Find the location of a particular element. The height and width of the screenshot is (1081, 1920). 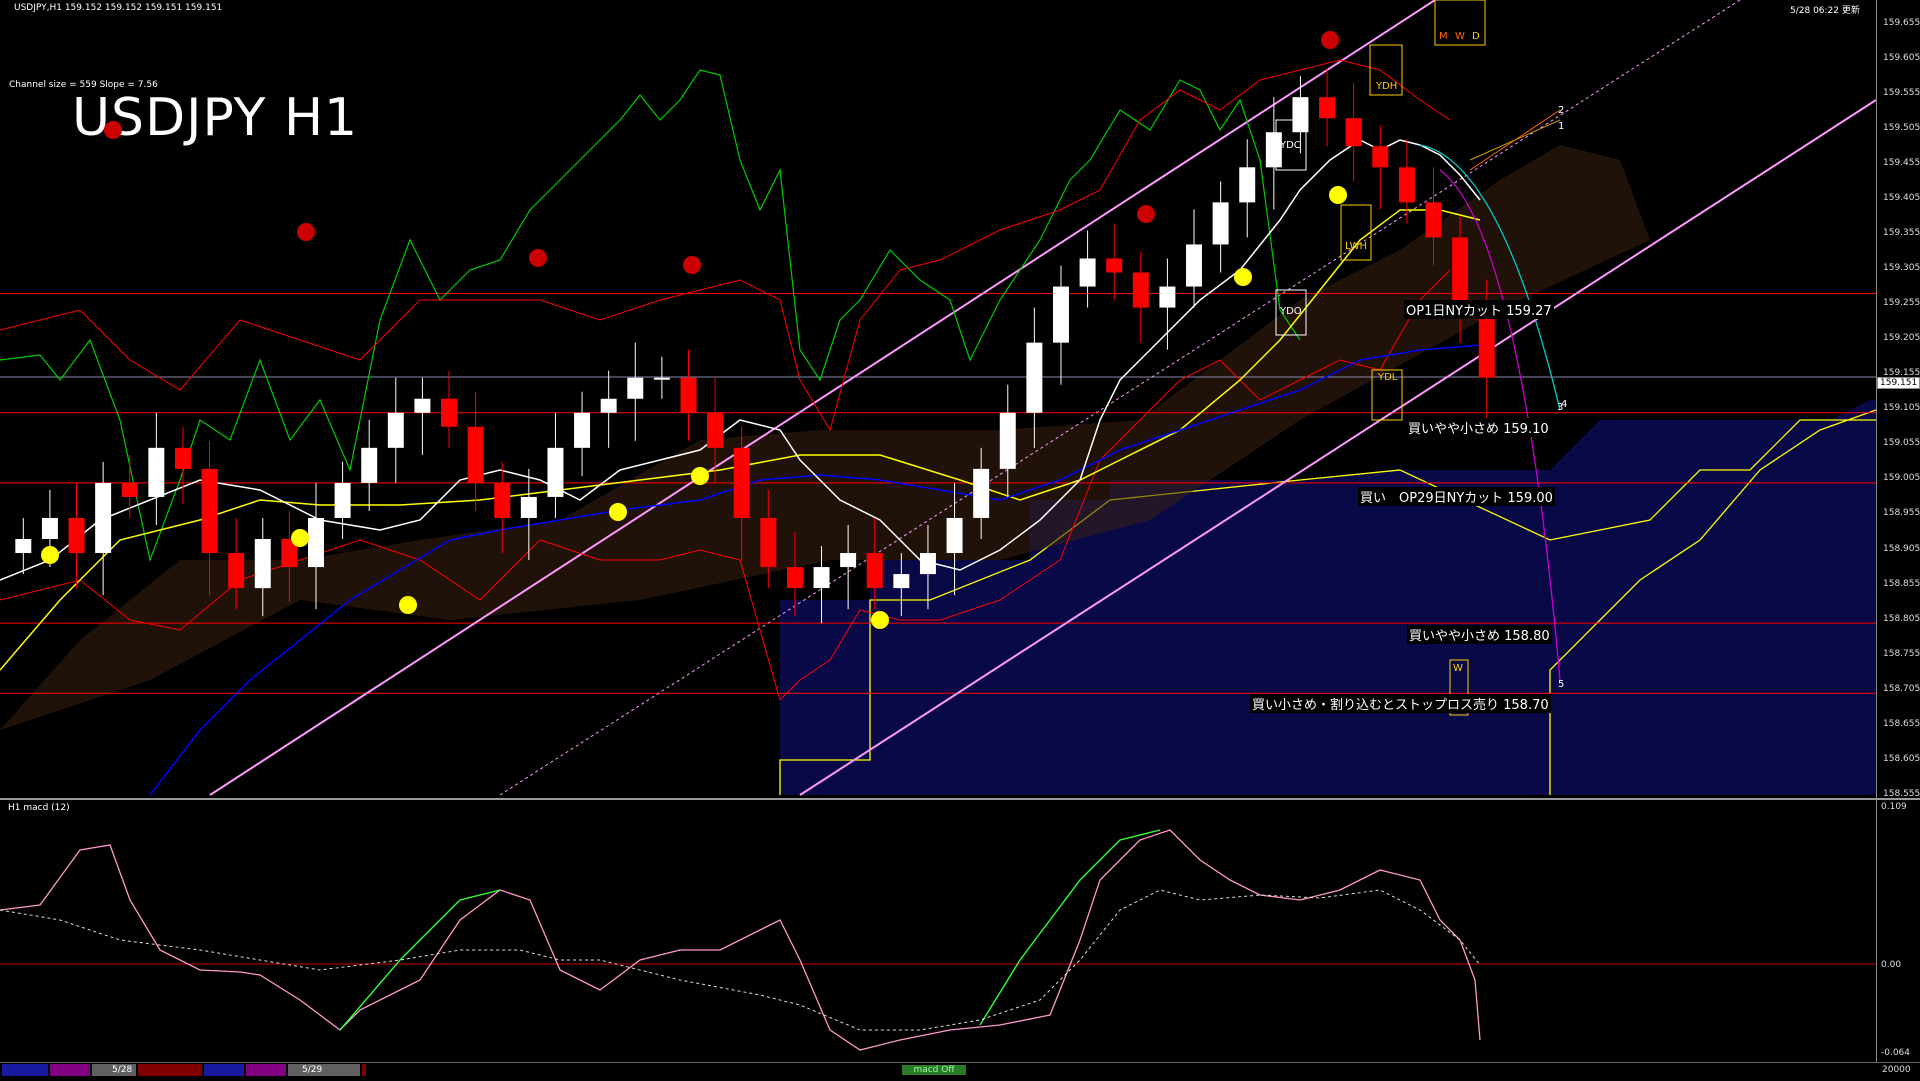

level-label-158-80: 買いやや小さめ 158.80 is located at coordinates (1479, 634).